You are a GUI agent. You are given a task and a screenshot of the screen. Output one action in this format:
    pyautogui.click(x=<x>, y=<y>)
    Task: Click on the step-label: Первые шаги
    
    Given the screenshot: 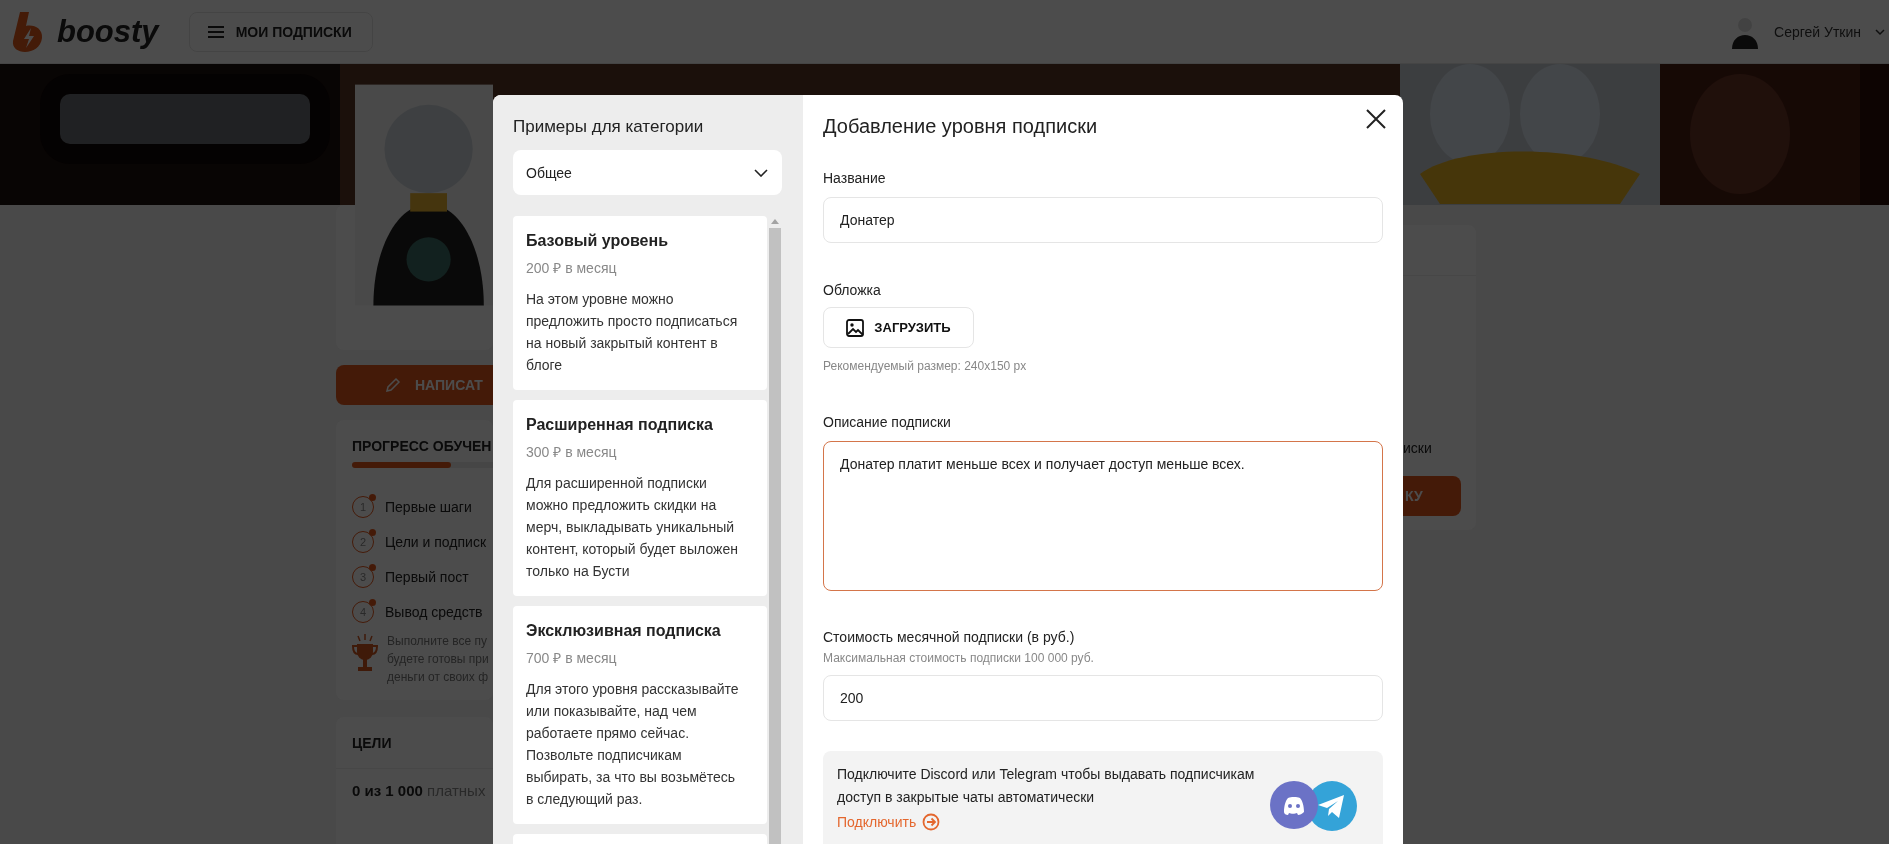 What is the action you would take?
    pyautogui.click(x=428, y=507)
    